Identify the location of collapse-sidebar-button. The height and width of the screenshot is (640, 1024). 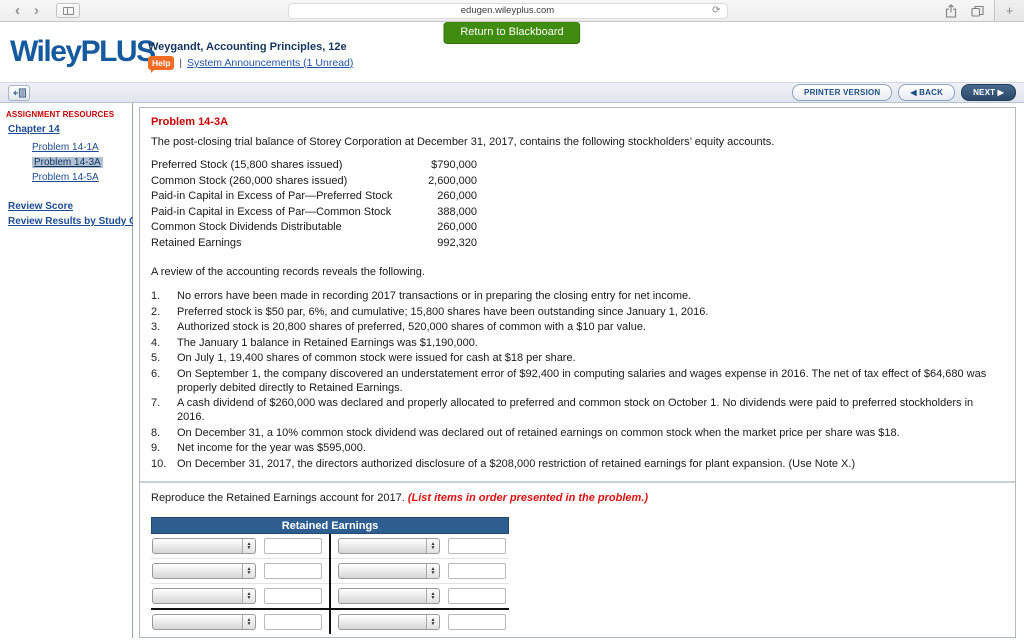
(19, 92).